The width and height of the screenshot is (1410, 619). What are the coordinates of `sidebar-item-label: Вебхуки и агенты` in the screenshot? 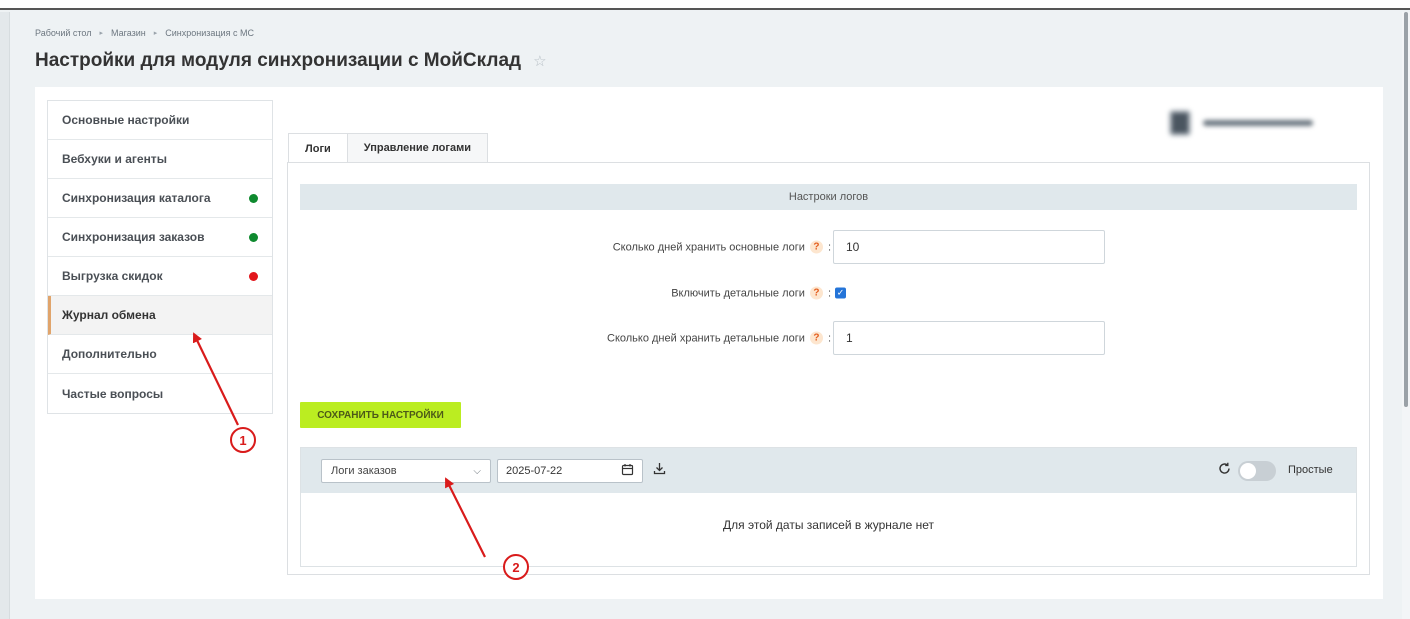 It's located at (114, 159).